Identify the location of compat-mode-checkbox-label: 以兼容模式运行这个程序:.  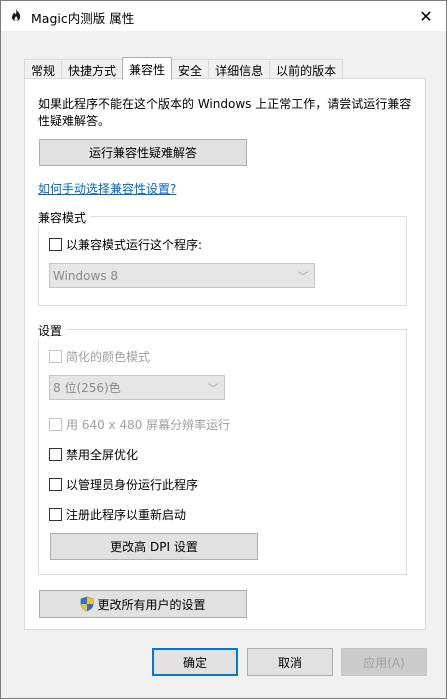
(134, 245).